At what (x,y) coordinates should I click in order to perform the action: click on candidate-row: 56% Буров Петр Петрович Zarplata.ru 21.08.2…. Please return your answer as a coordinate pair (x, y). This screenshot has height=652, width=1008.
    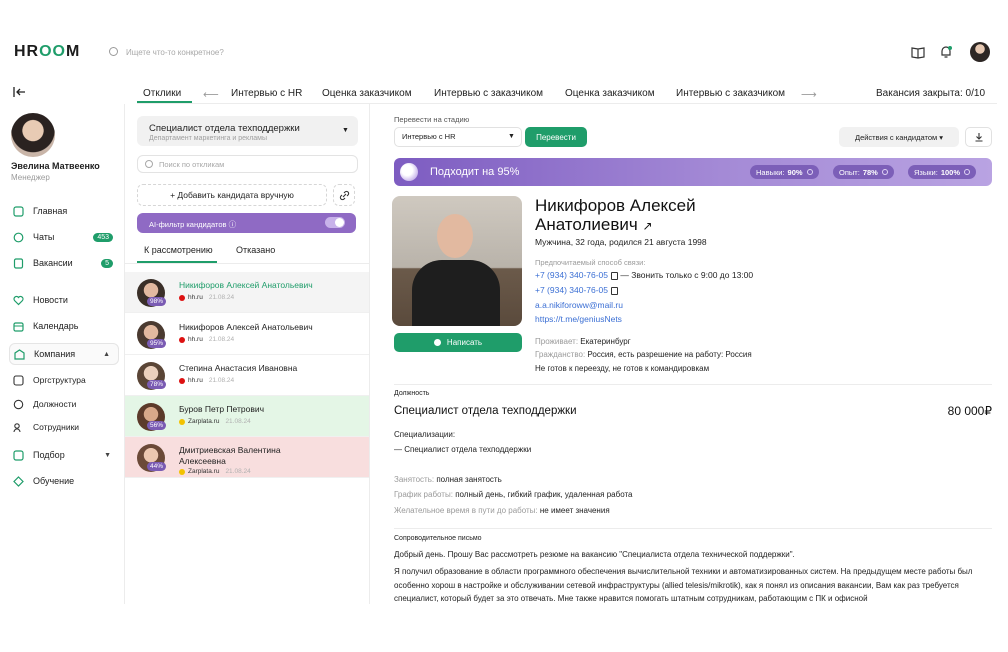
    Looking at the image, I should click on (247, 416).